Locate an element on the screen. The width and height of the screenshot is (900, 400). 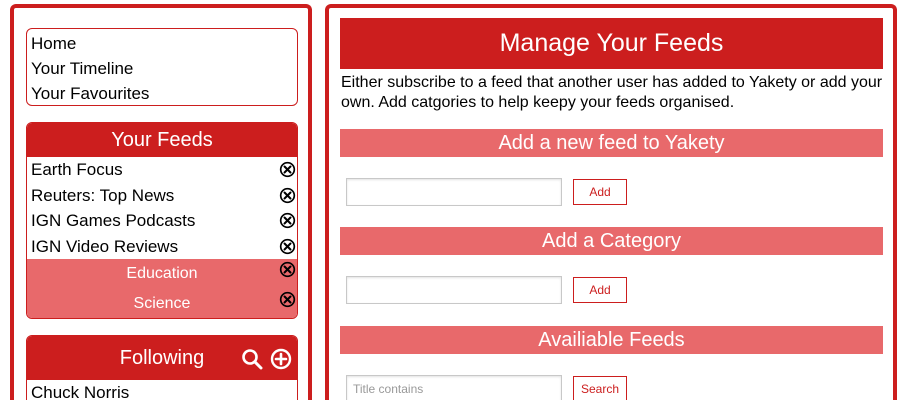
add-category-button: Add is located at coordinates (600, 290).